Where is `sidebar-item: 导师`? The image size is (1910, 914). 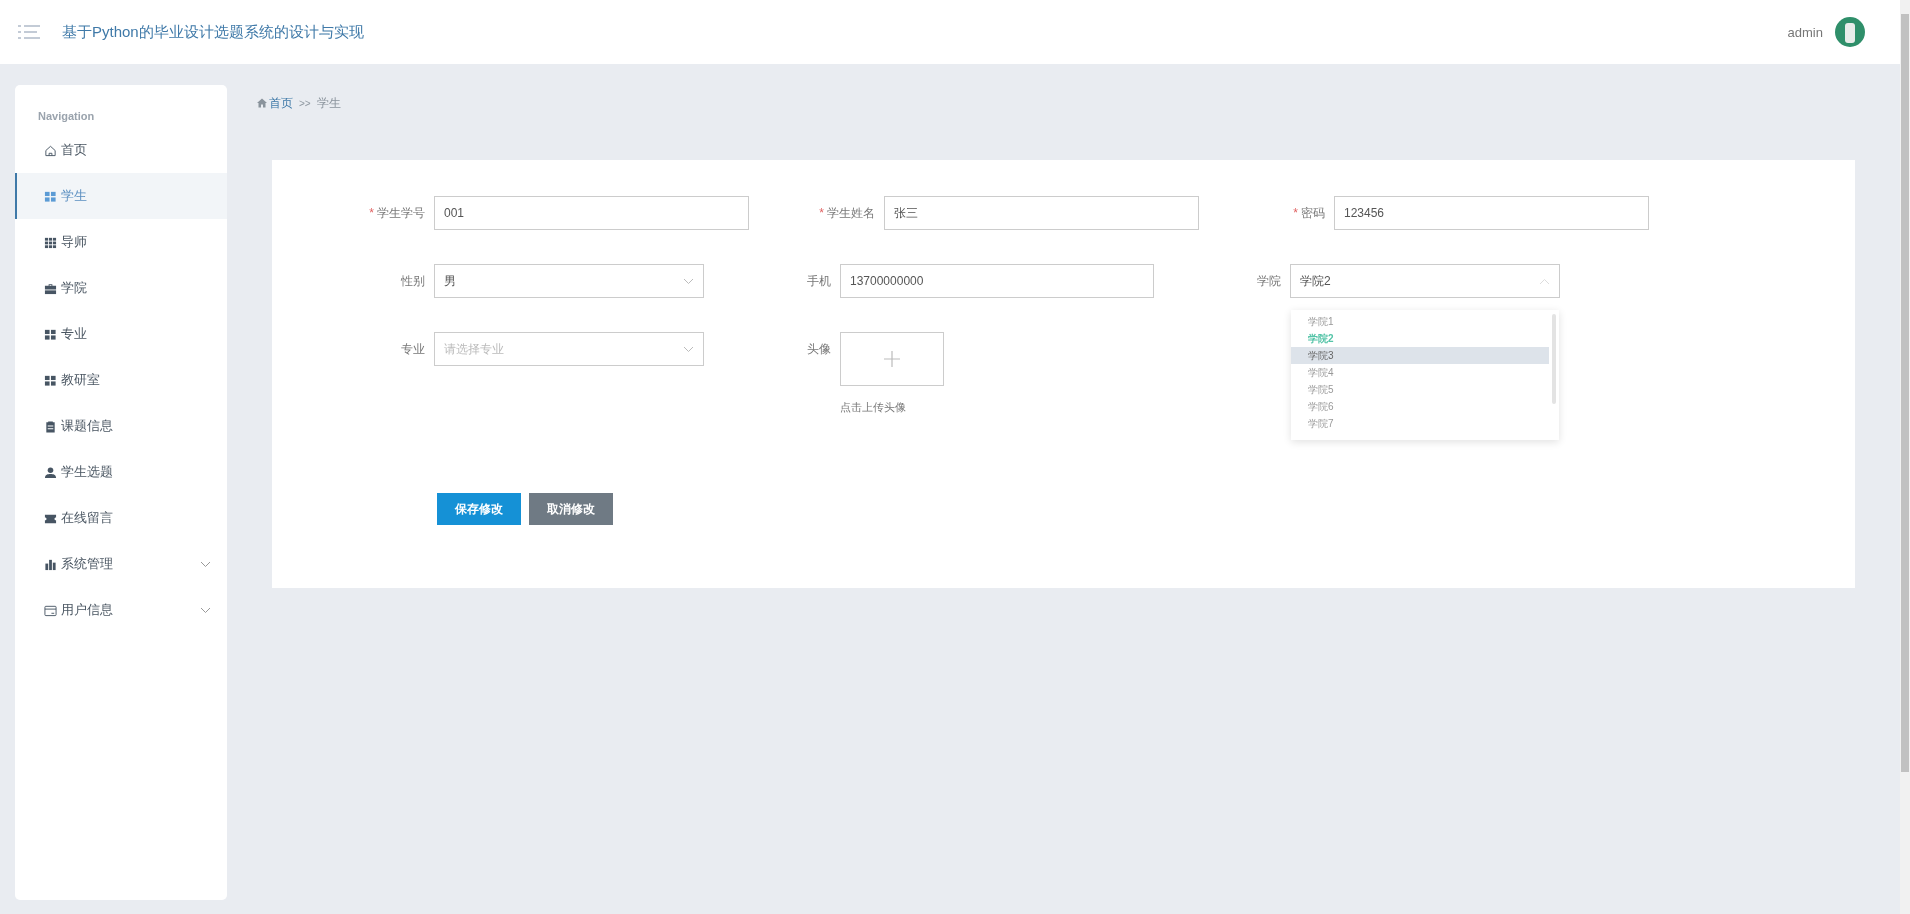 sidebar-item: 导师 is located at coordinates (121, 242).